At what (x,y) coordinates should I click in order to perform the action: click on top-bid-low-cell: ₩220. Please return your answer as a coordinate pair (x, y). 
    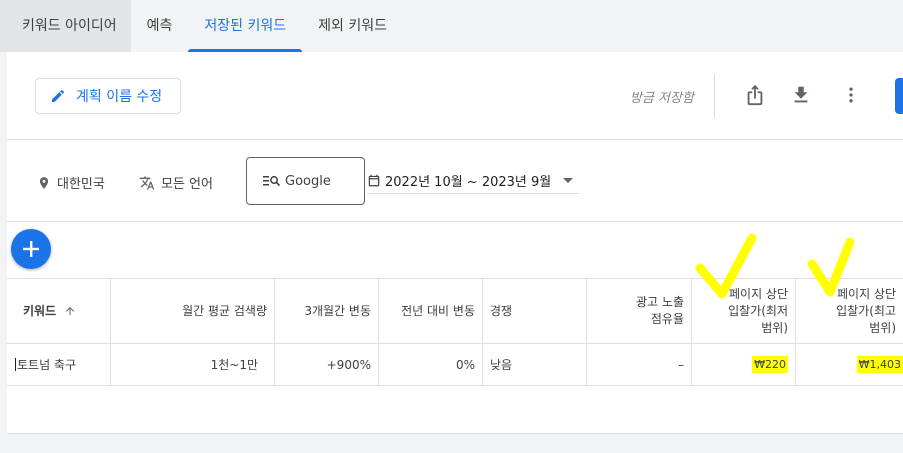
    Looking at the image, I should click on (744, 364).